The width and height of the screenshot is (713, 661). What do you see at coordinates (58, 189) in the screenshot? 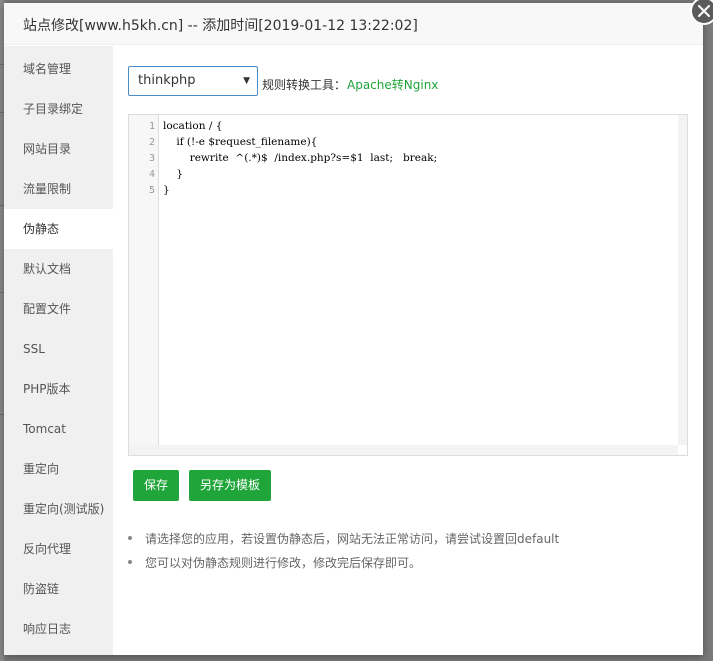
I see `sidebar-item-traffic-limit: 流量限制` at bounding box center [58, 189].